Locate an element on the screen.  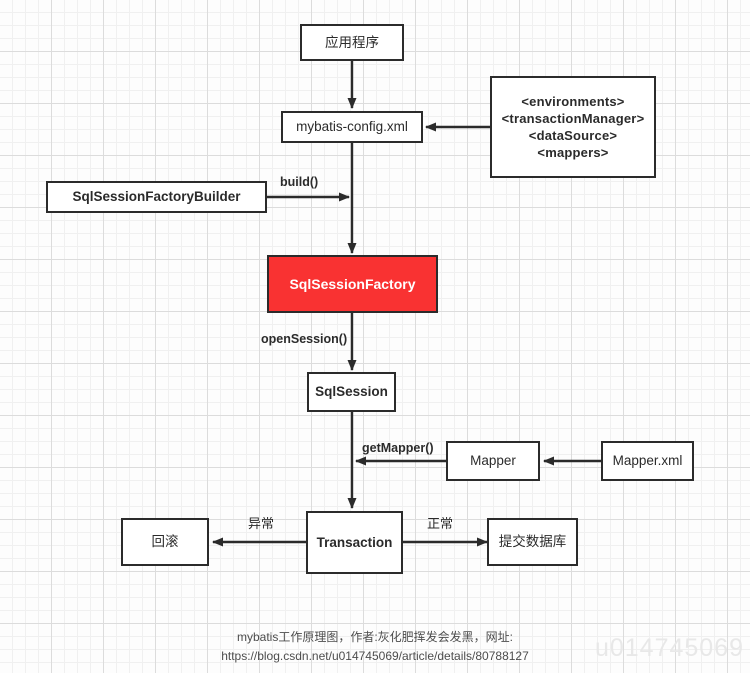
node-mapper-label: Mapper is located at coordinates (493, 461).